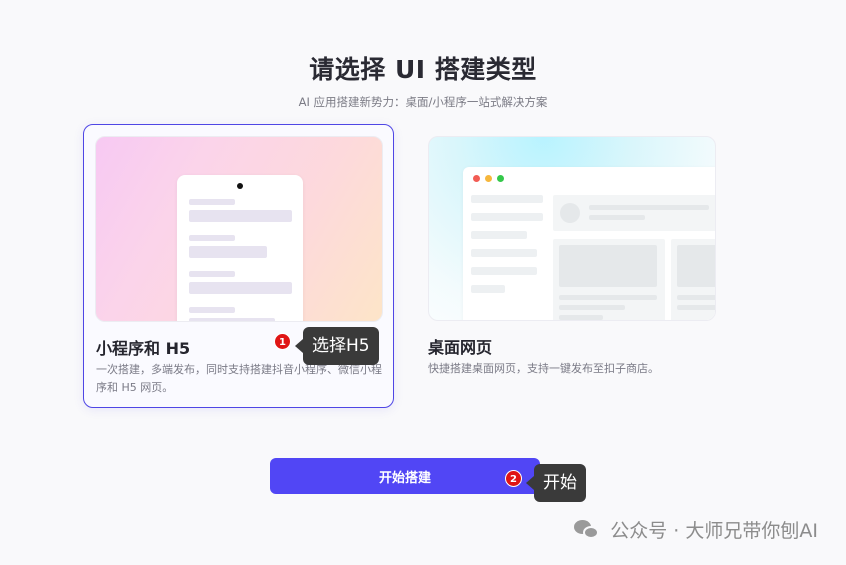 The image size is (846, 565). Describe the element at coordinates (556, 483) in the screenshot. I see `annotation-tooltip: 开始` at that location.